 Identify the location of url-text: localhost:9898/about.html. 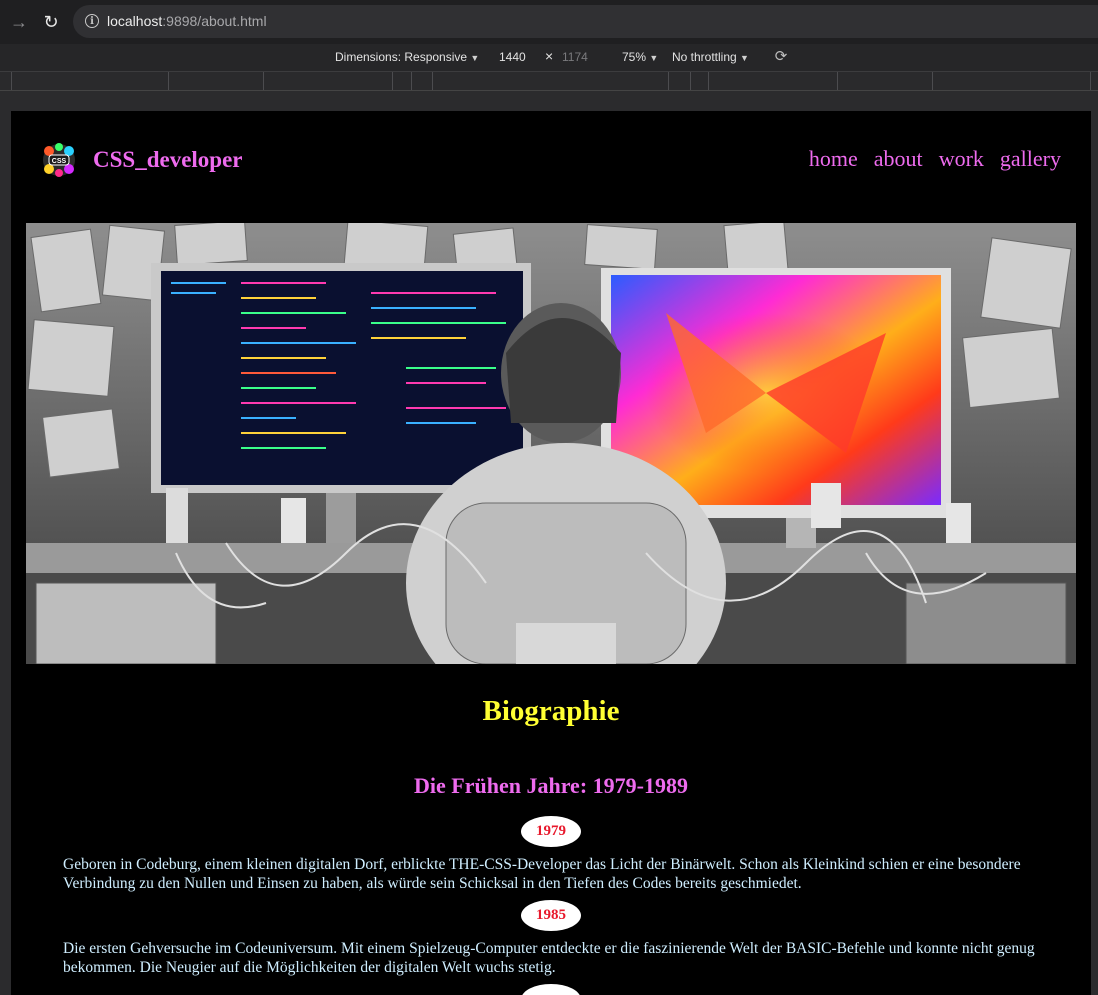
(187, 21).